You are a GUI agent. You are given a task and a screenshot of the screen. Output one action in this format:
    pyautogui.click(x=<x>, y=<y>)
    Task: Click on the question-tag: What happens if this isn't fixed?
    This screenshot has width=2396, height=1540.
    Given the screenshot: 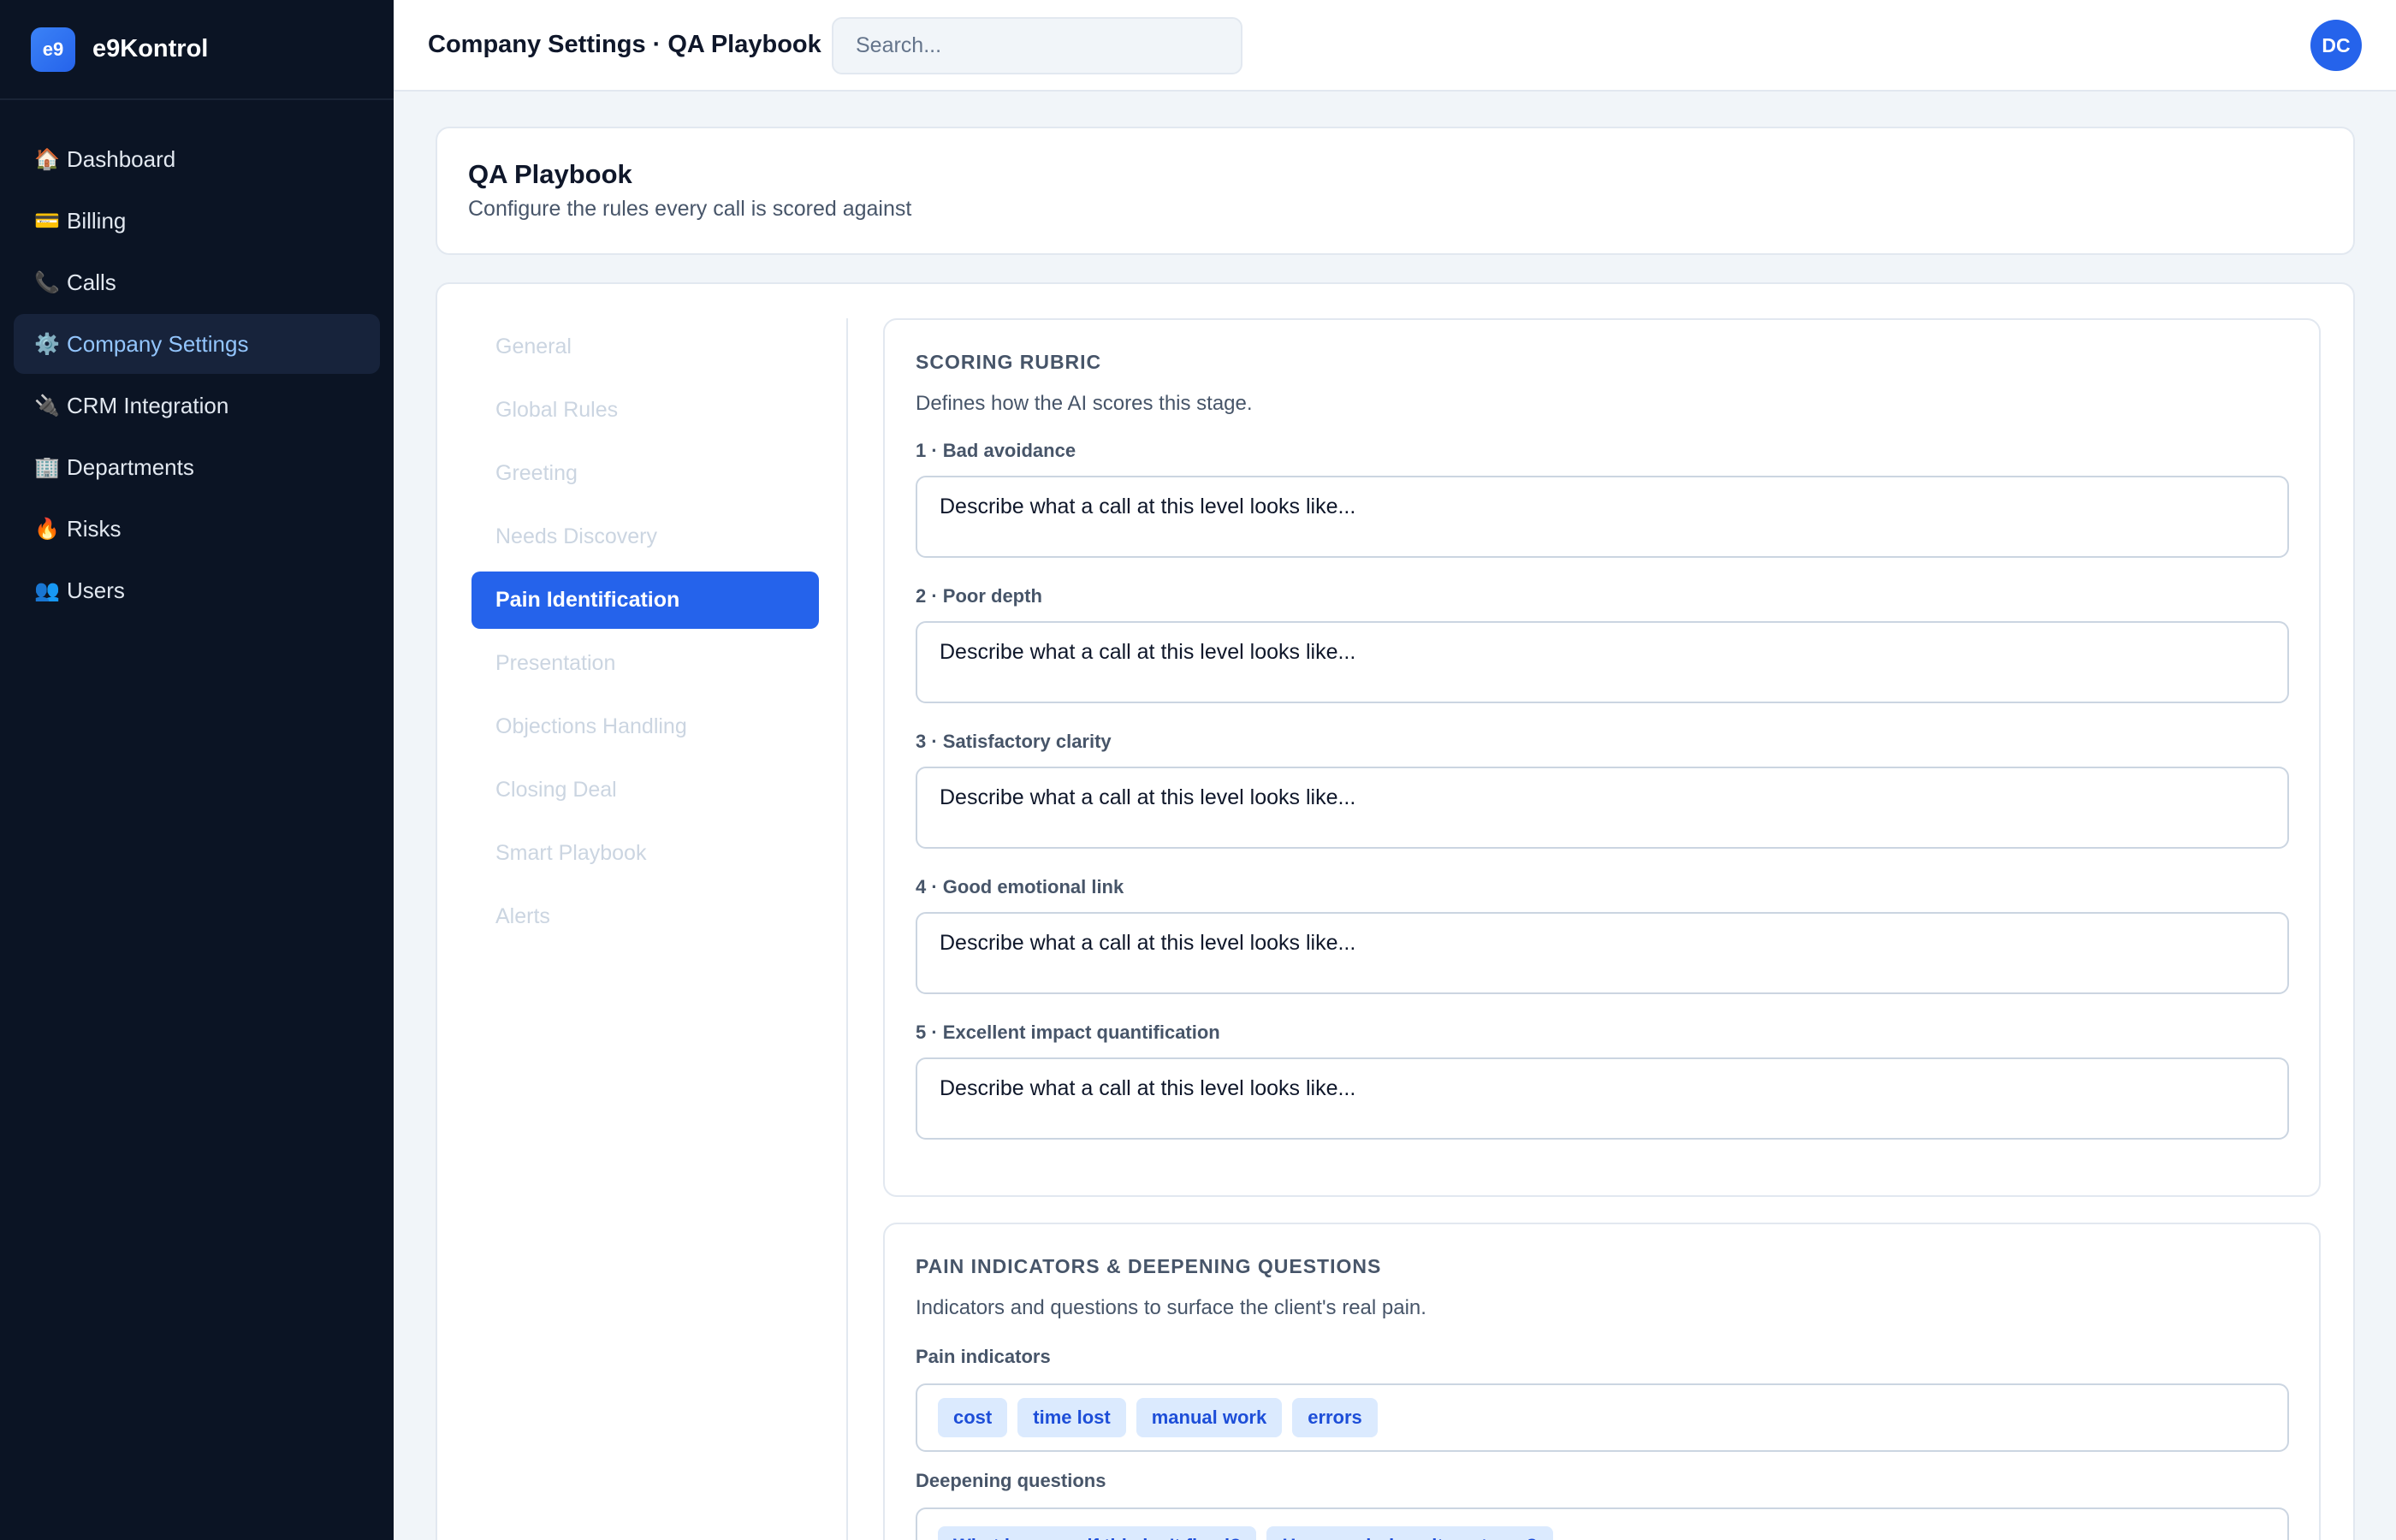 What is the action you would take?
    pyautogui.click(x=1097, y=1533)
    